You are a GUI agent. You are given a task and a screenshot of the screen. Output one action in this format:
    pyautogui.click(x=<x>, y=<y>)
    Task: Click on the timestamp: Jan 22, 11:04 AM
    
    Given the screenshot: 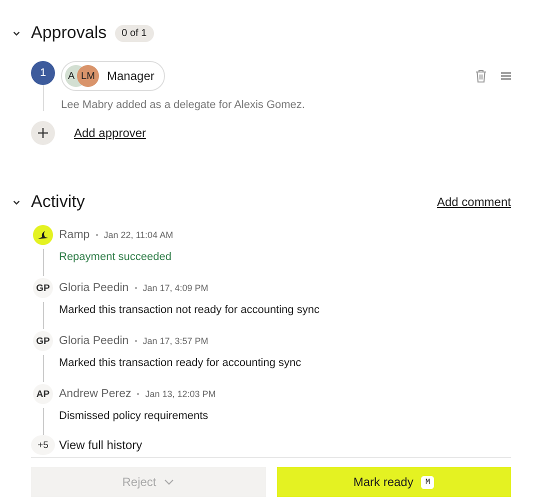 What is the action you would take?
    pyautogui.click(x=139, y=235)
    